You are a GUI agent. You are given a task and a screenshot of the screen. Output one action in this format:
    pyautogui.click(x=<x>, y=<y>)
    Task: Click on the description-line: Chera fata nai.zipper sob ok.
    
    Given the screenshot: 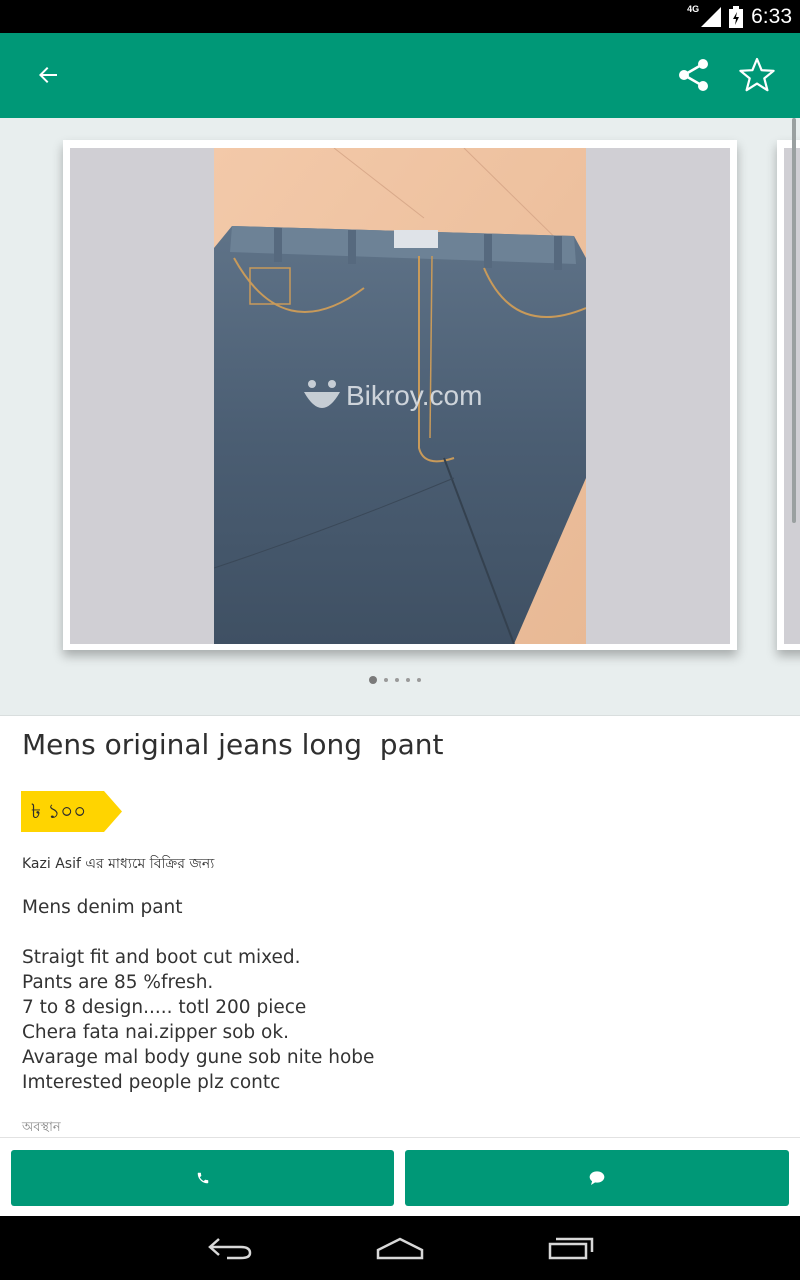 What is the action you would take?
    pyautogui.click(x=155, y=1032)
    